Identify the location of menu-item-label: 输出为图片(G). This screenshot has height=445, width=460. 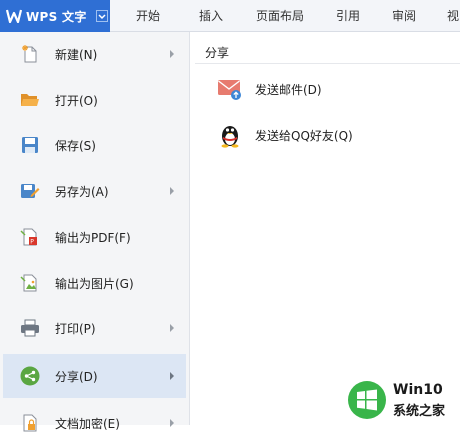
(94, 283).